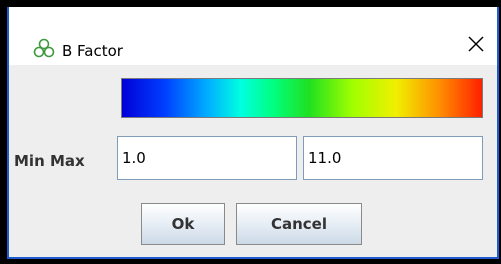 This screenshot has width=501, height=264. Describe the element at coordinates (302, 98) in the screenshot. I see `color-scale-bar` at that location.